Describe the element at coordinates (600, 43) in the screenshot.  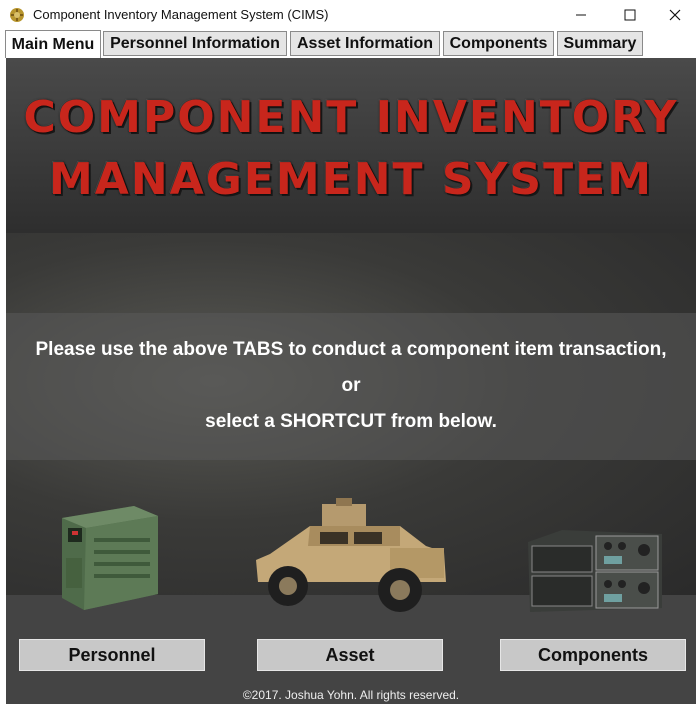
I see `tab-summary: Summary` at that location.